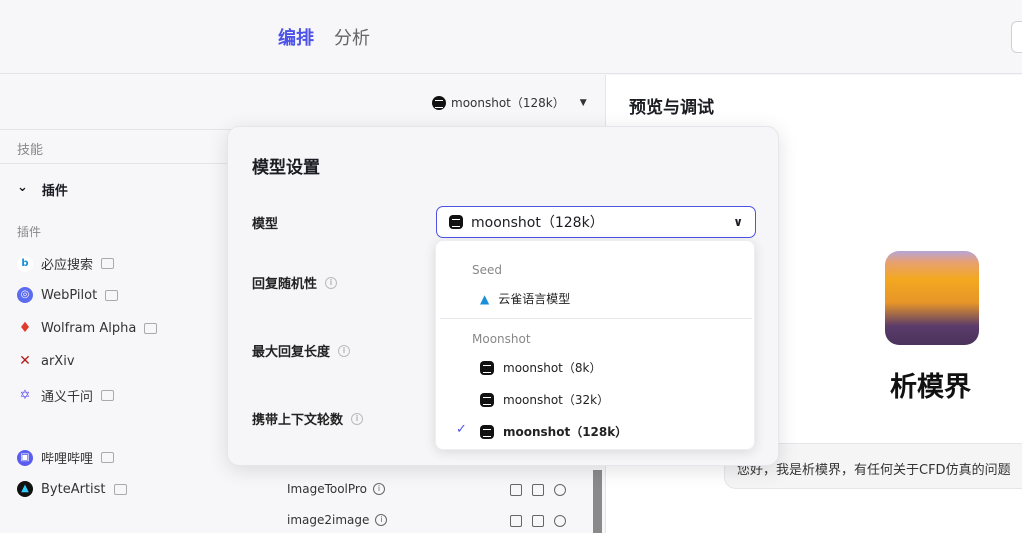  I want to click on tab-analysis: 分析, so click(352, 37).